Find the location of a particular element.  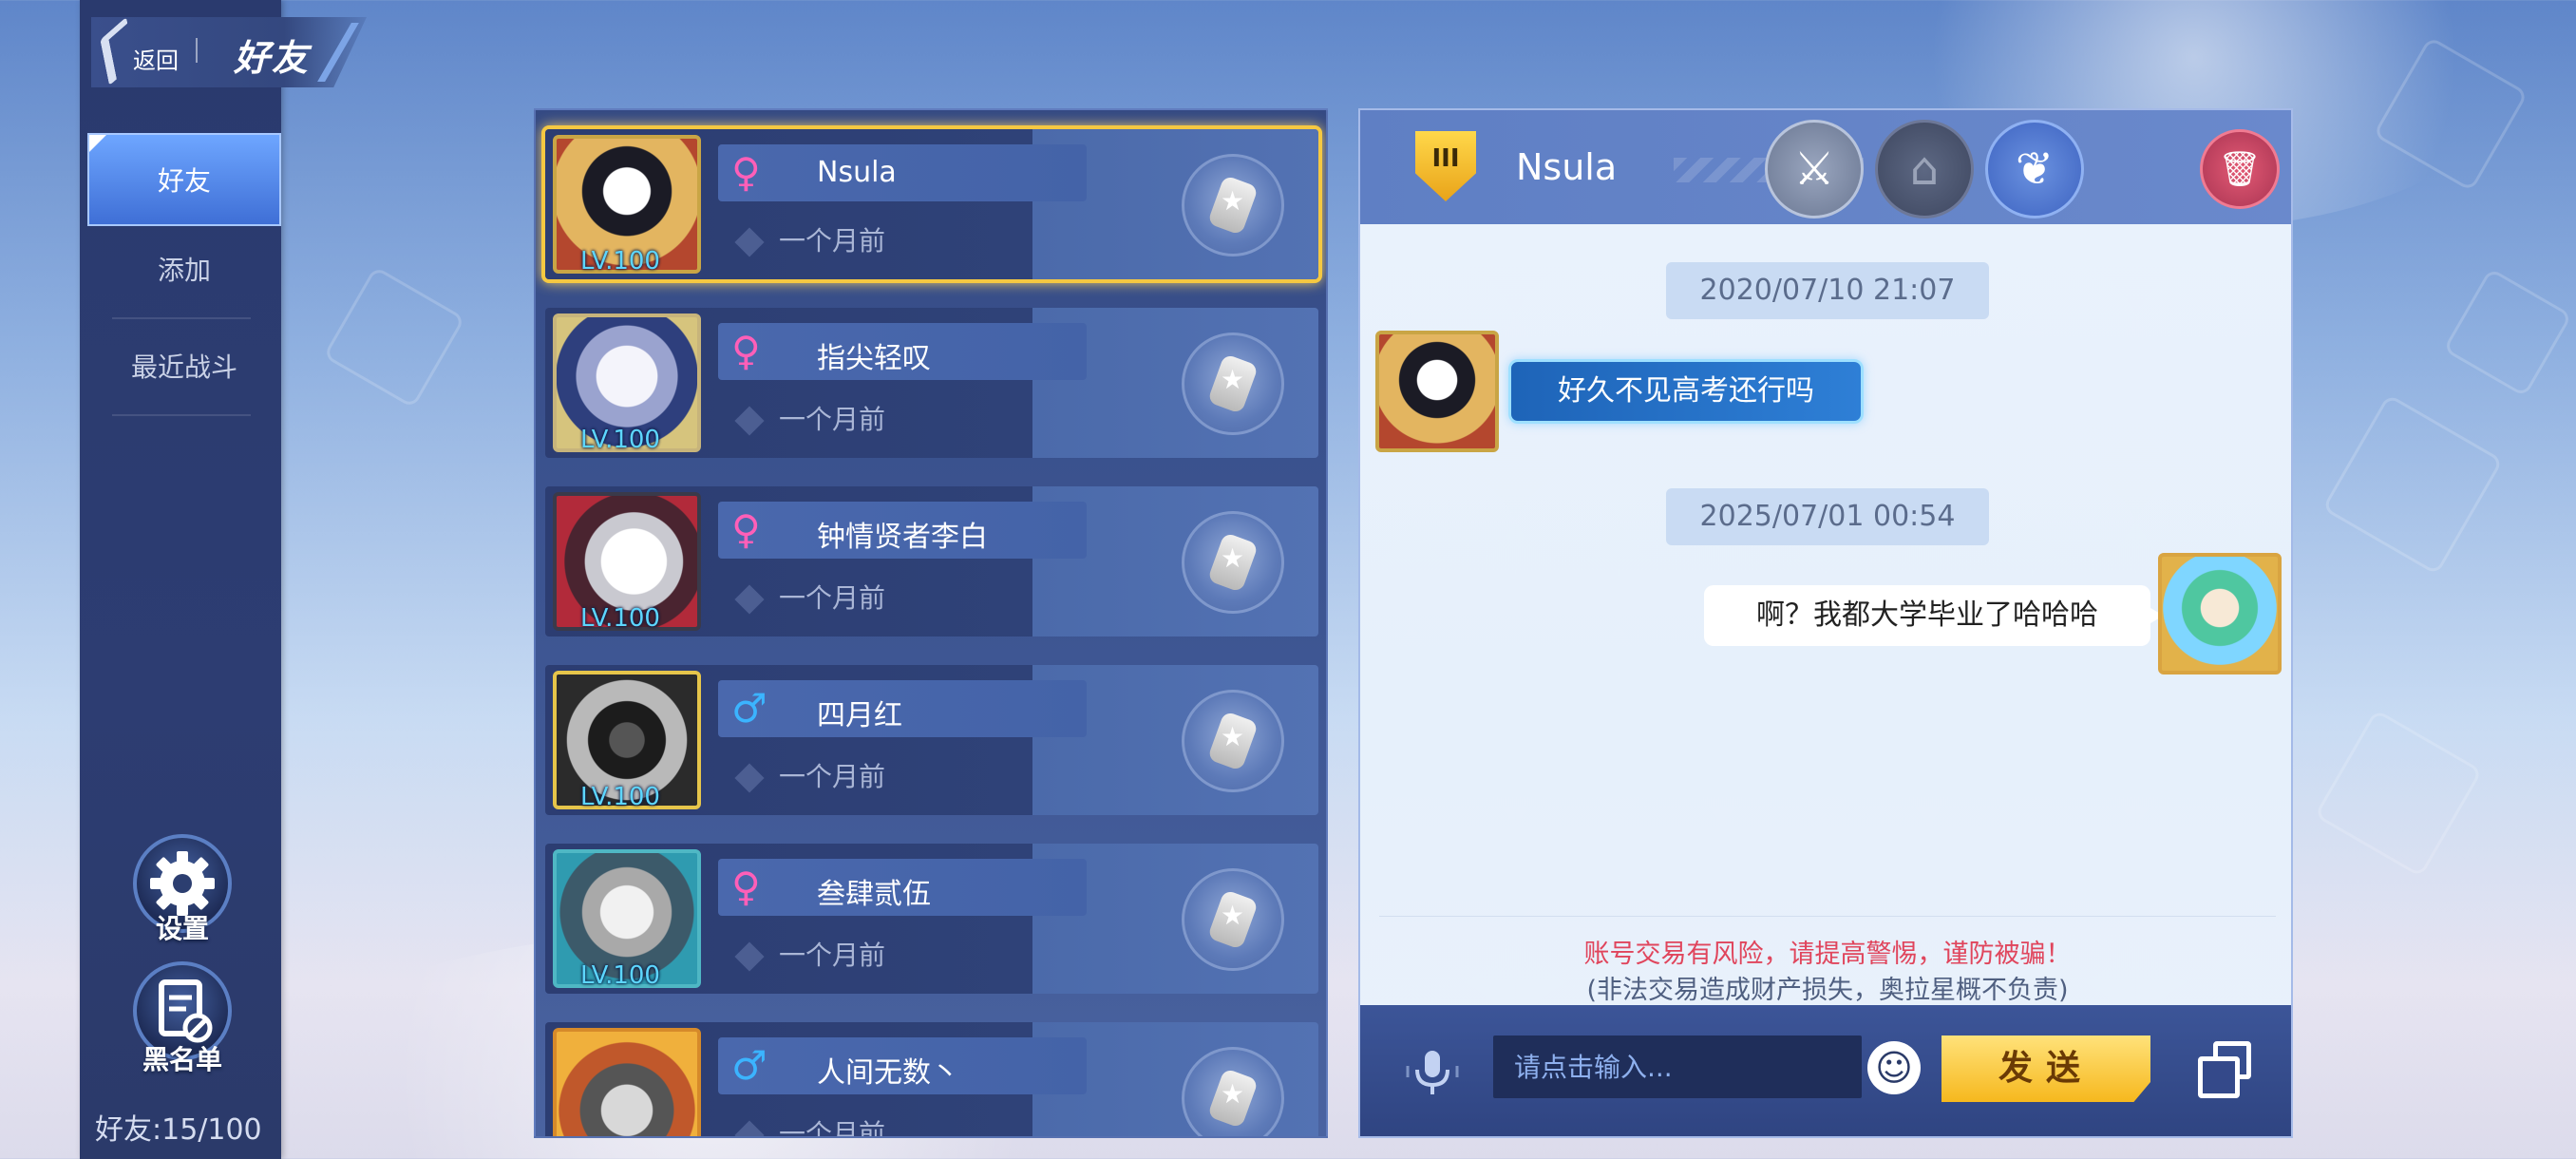

friend-name-bar: ♂ 四月红 is located at coordinates (902, 708).